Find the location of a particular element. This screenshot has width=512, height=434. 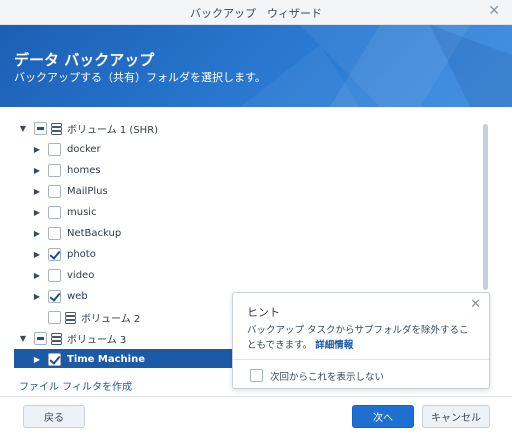

tree-item-label: music is located at coordinates (82, 212).